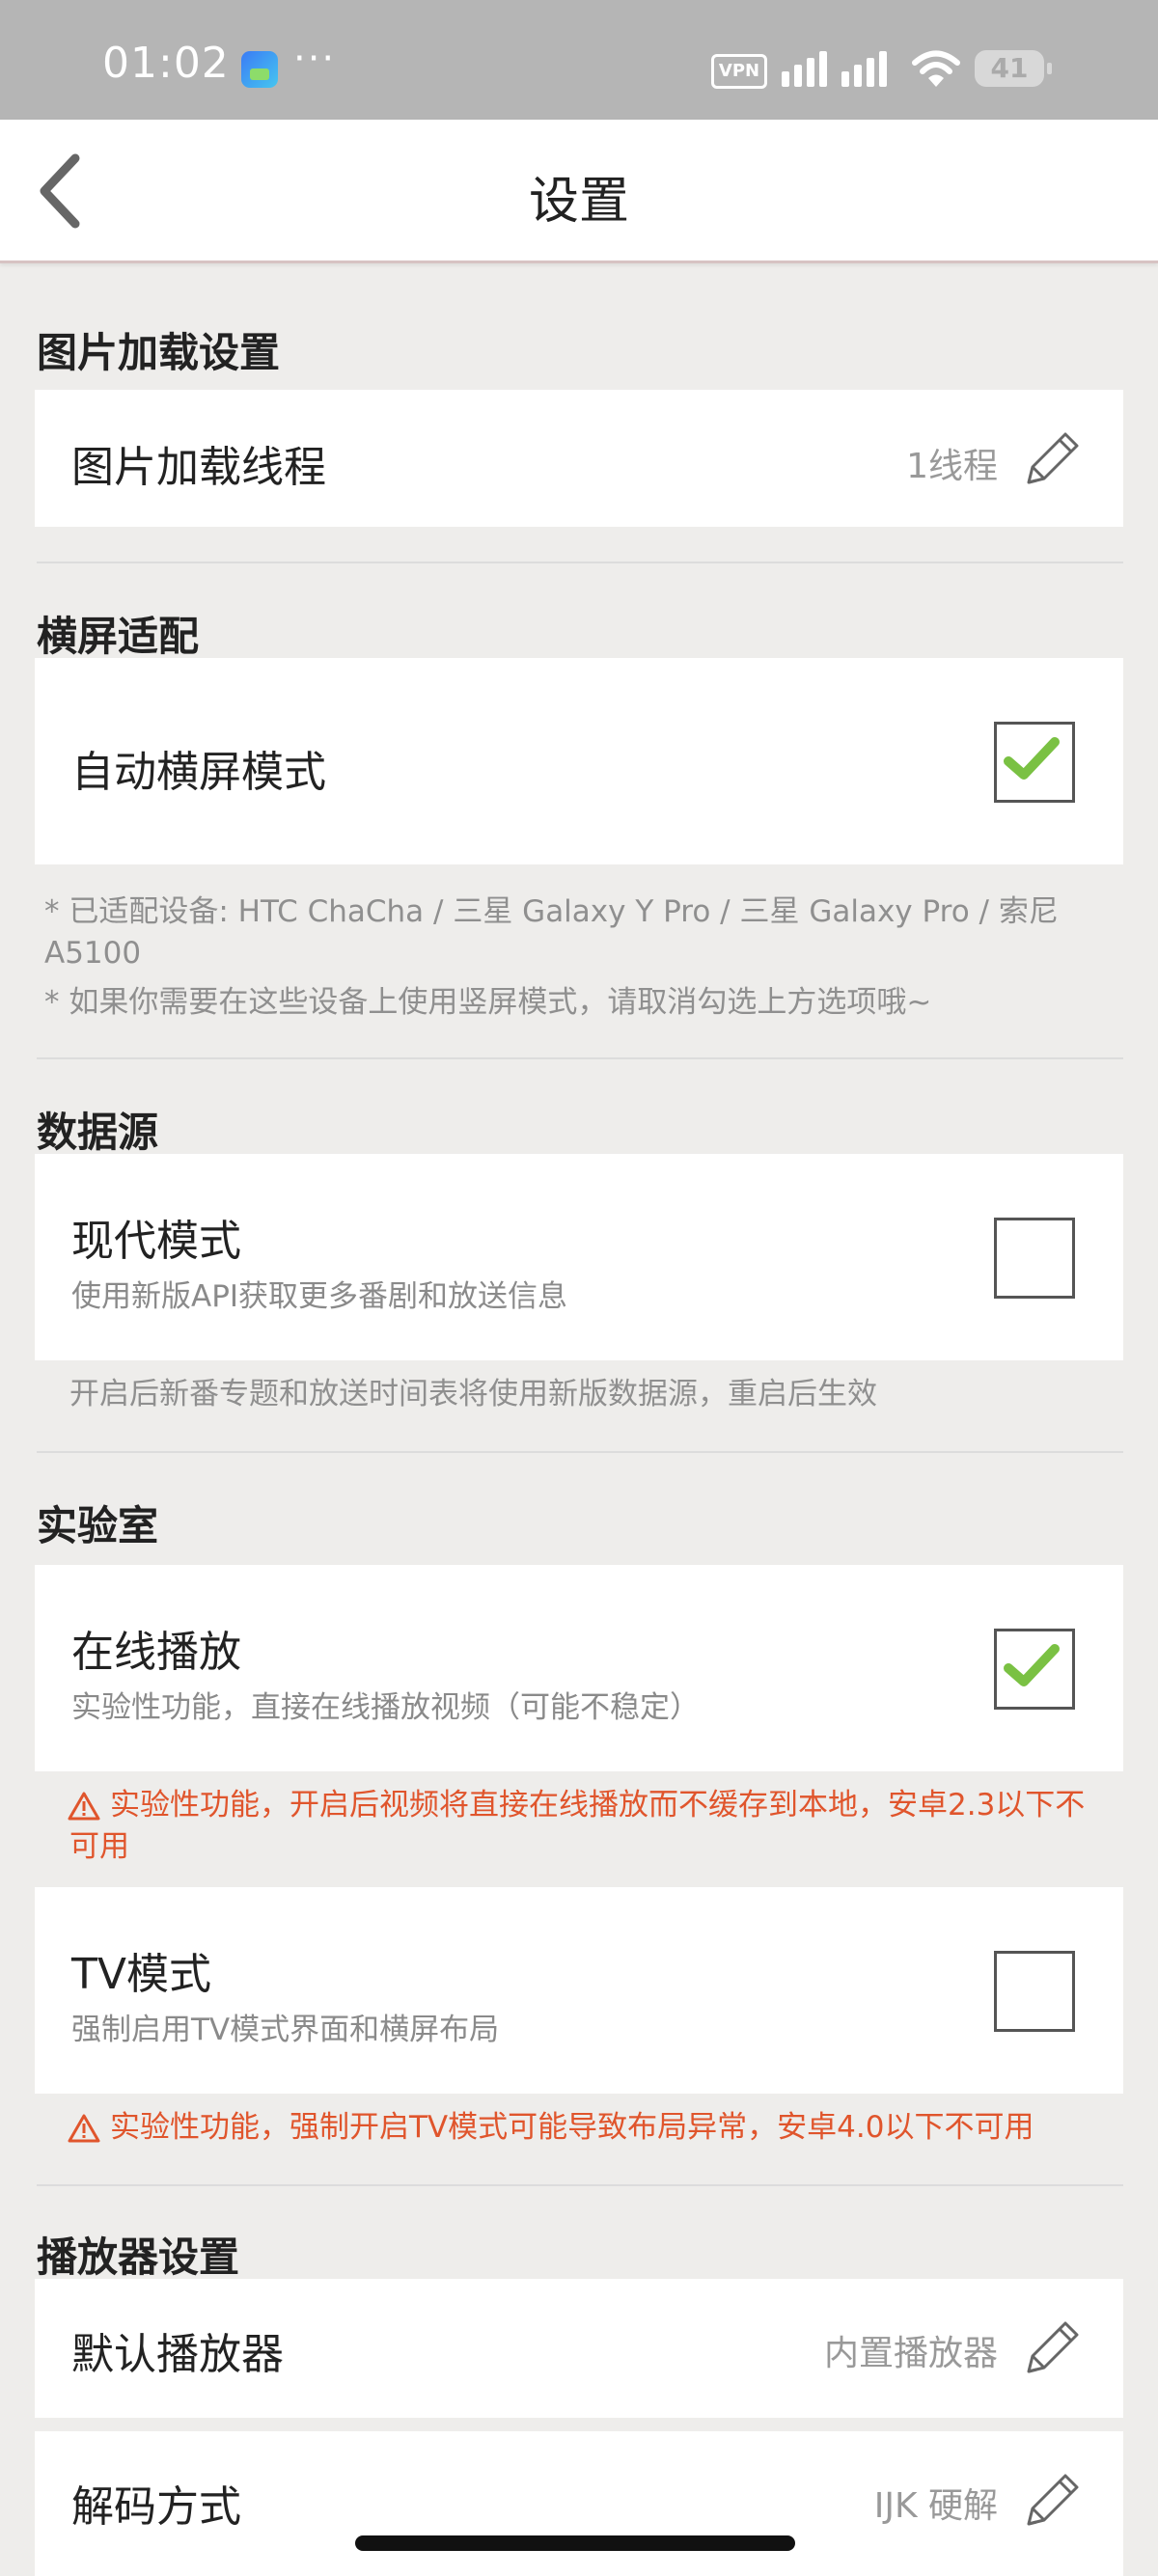 Image resolution: width=1158 pixels, height=2576 pixels. I want to click on data-source-note: 开启后新番专题和放送时间表将使用新版数据源，重启后生效, so click(473, 1394).